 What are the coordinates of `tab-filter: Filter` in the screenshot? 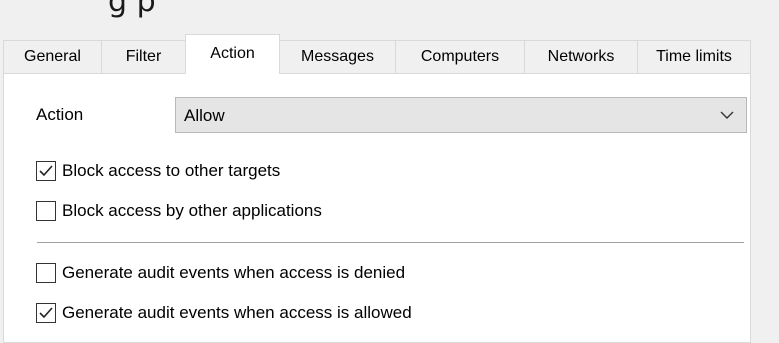 It's located at (143, 56).